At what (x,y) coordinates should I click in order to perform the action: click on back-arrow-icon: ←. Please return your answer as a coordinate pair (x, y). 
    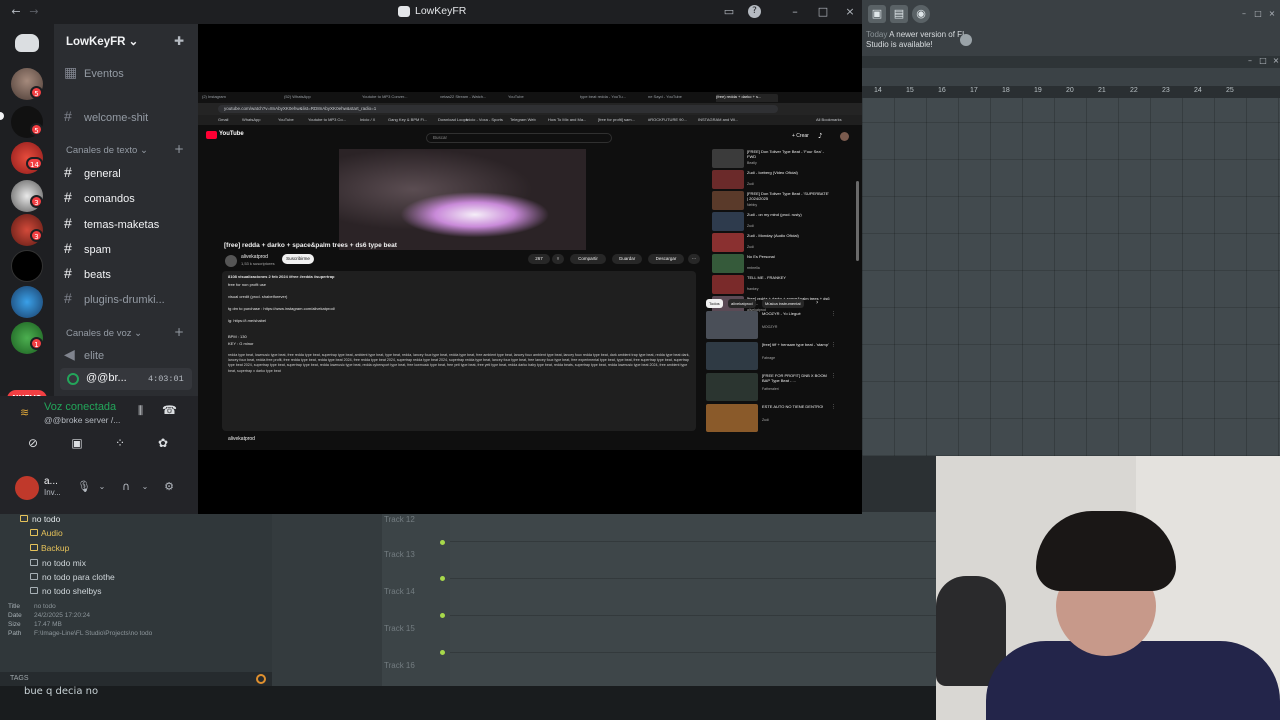
    Looking at the image, I should click on (16, 12).